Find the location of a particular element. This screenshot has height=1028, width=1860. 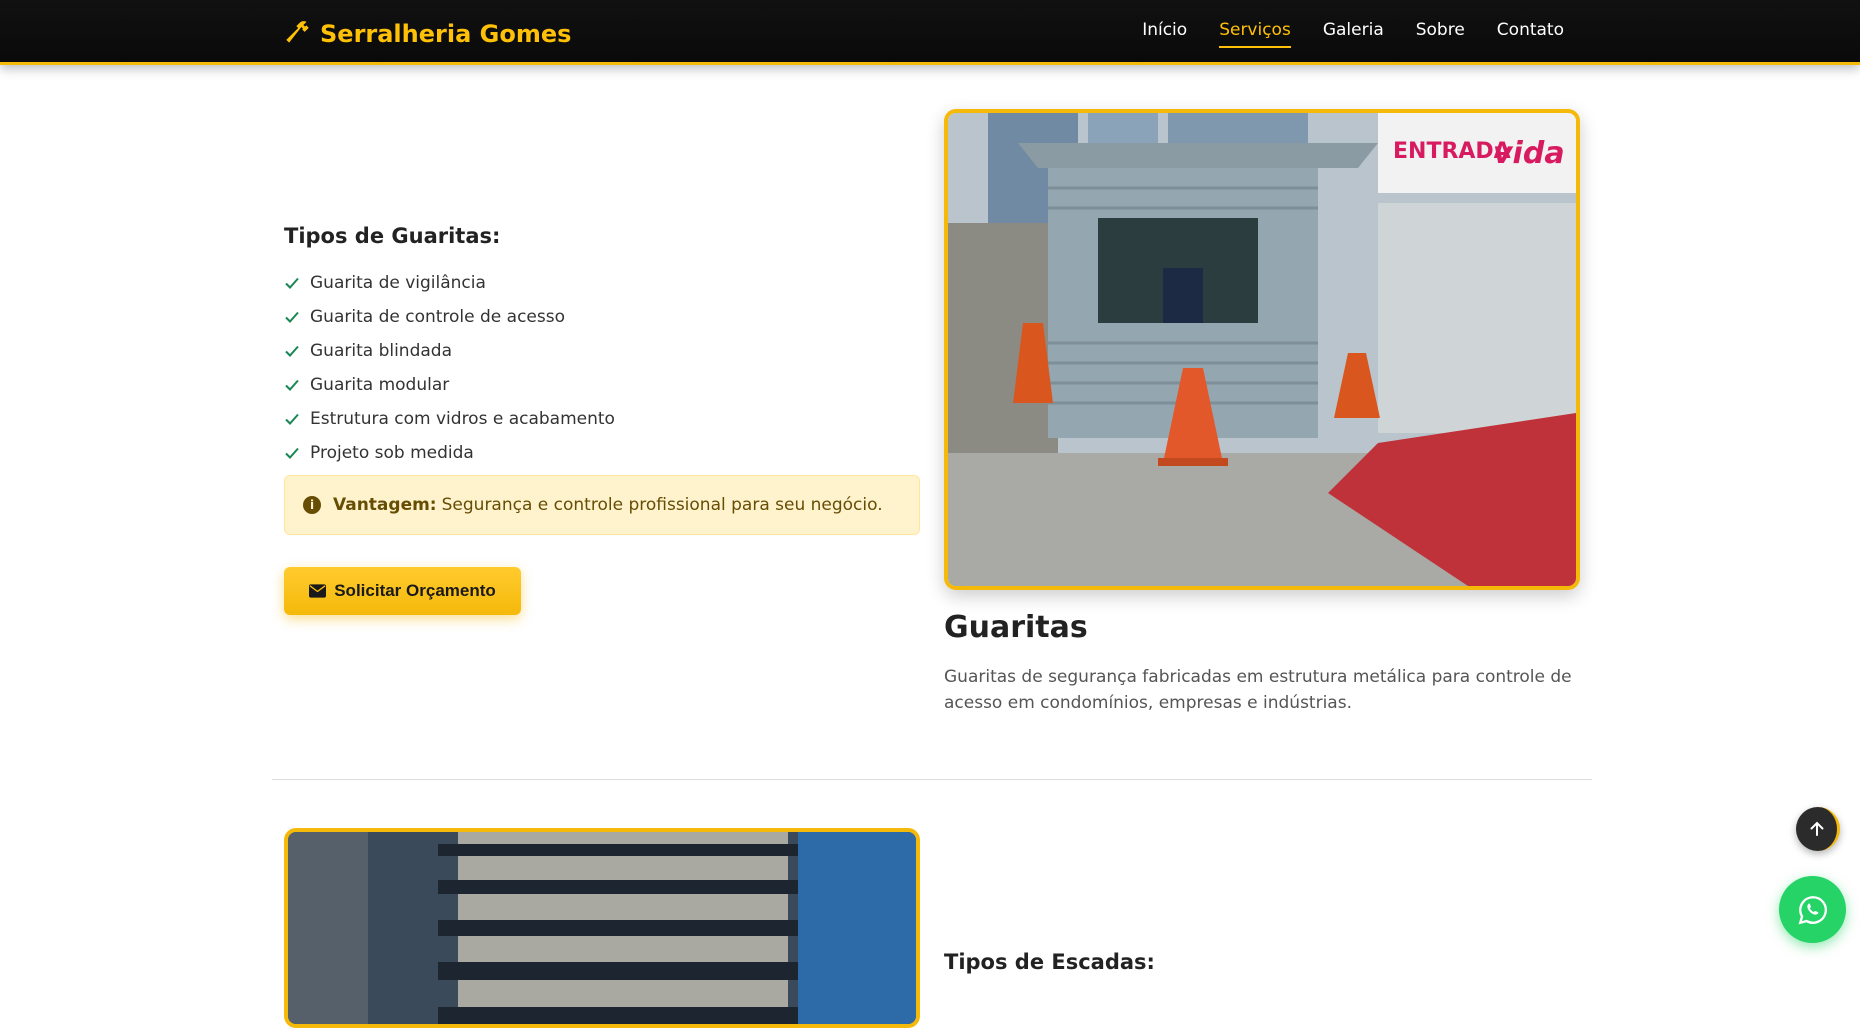

service-title: Guaritas is located at coordinates (1016, 627).